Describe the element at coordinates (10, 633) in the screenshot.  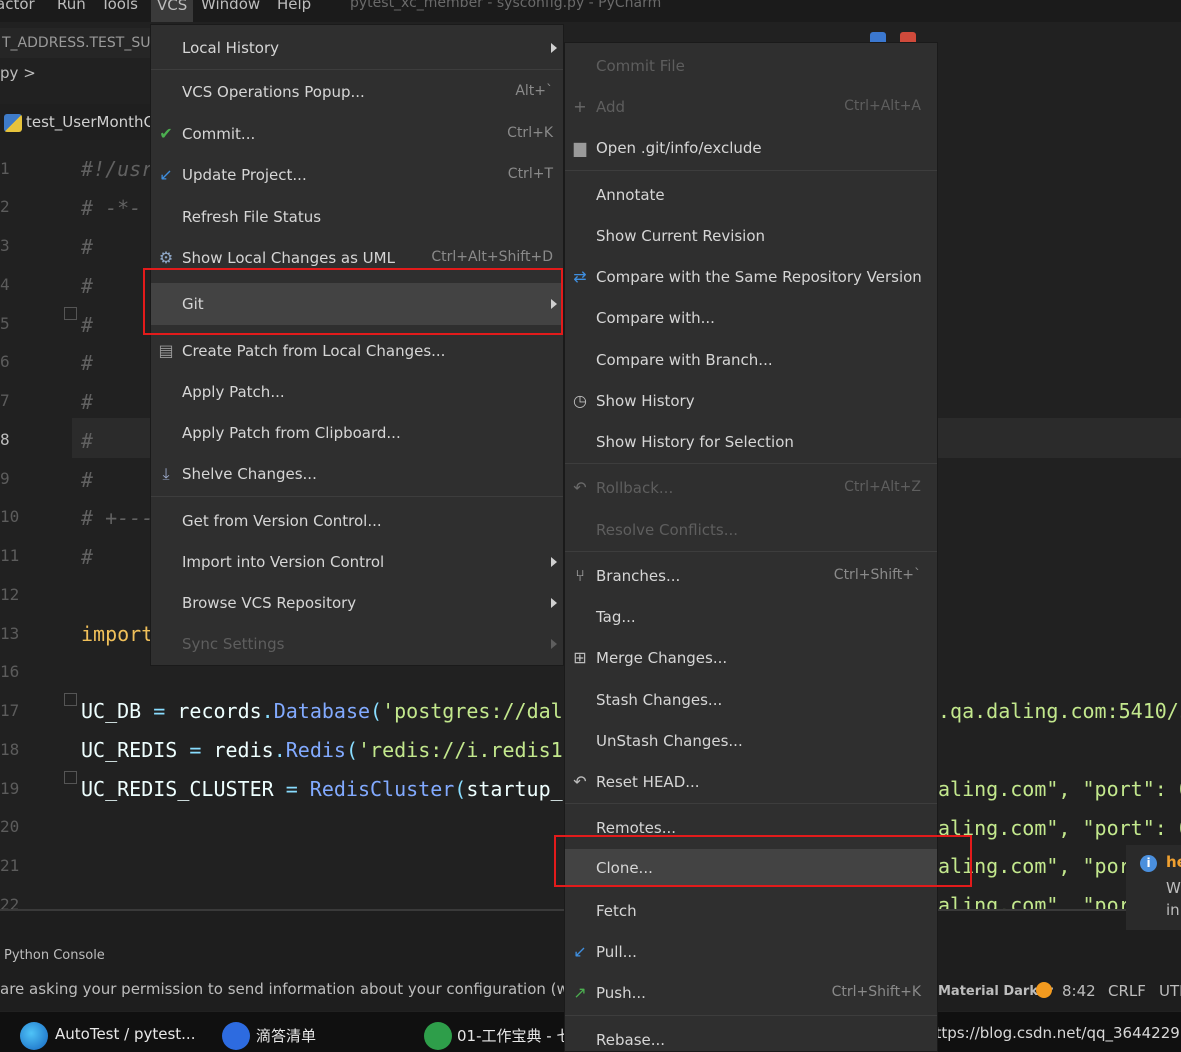
I see `line-number: 13` at that location.